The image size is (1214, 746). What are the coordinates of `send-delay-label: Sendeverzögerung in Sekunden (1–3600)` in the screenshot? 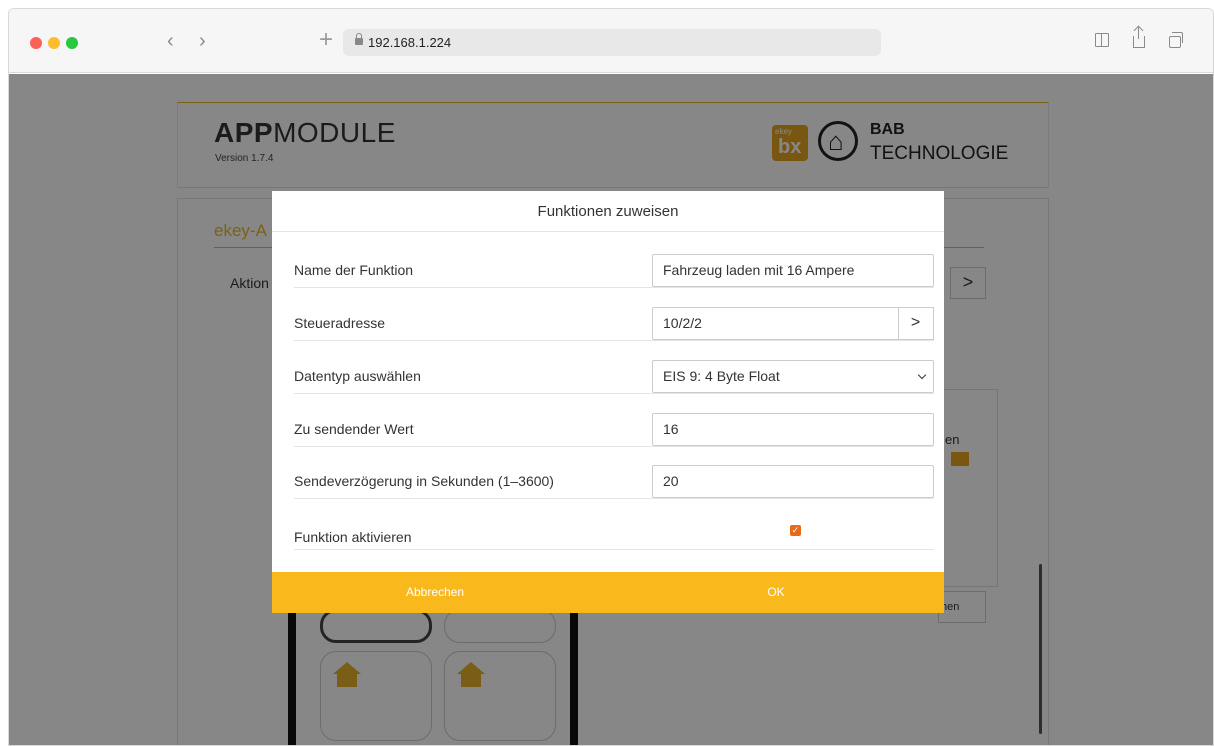 It's located at (424, 481).